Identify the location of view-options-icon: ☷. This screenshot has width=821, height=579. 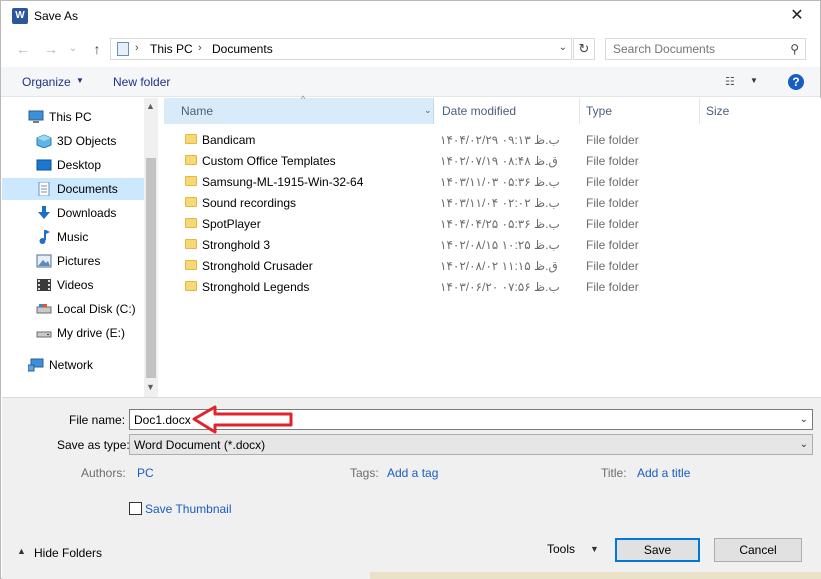
(730, 81).